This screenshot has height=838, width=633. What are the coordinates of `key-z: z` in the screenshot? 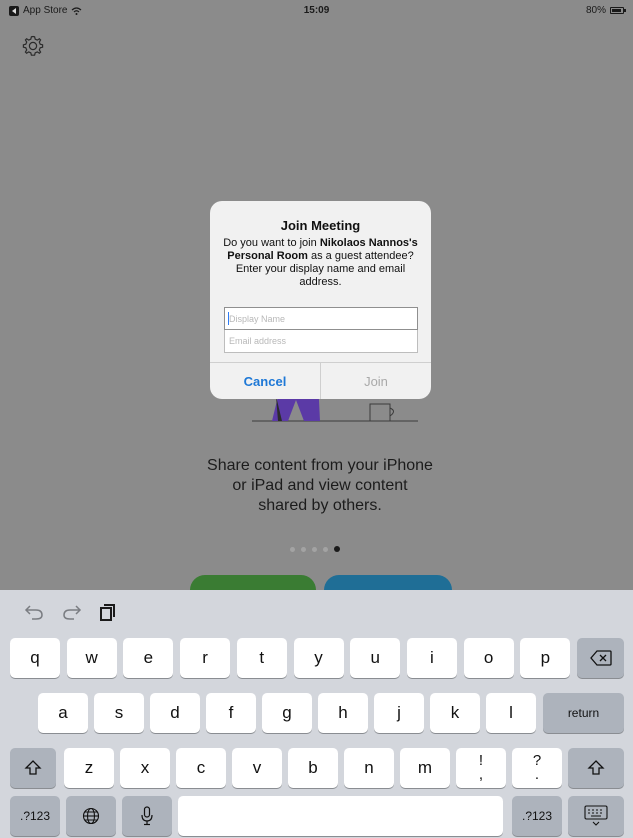 It's located at (89, 768).